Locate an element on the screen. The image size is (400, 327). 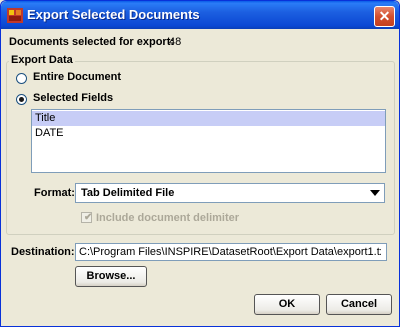
selected-fields-radio is located at coordinates (21, 99).